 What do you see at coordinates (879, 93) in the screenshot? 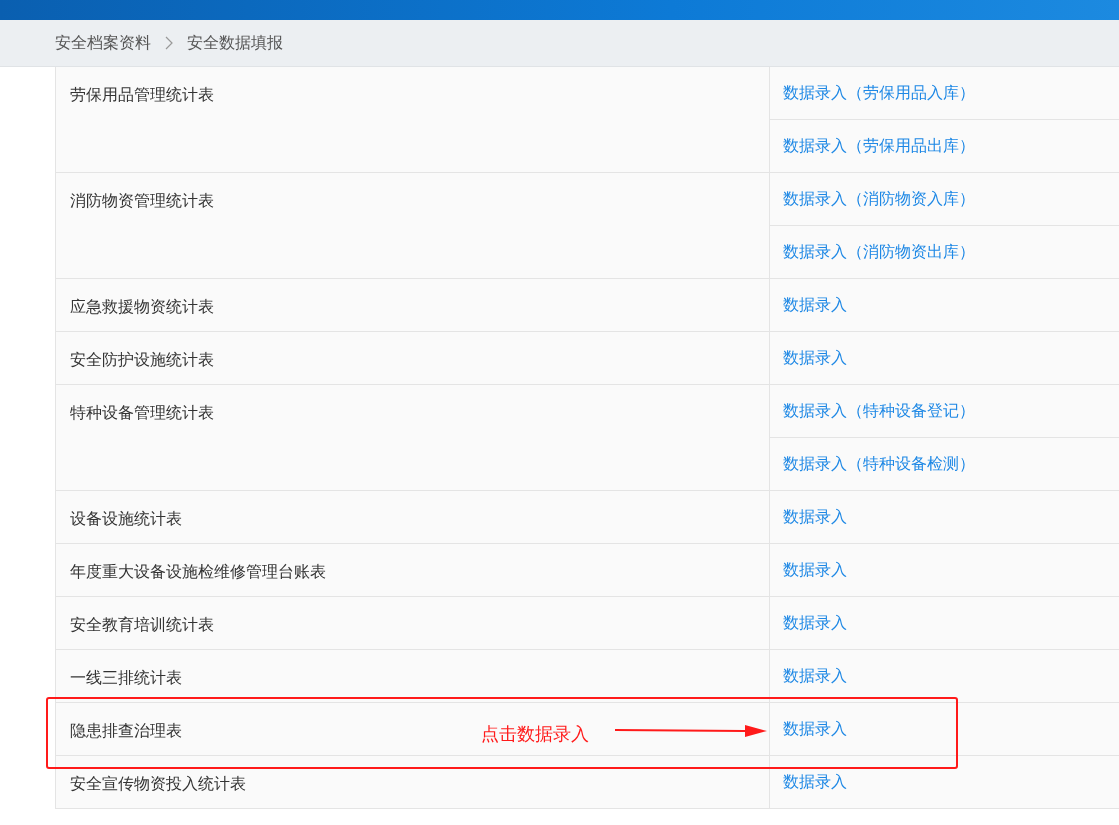
I see `data-entry-link: 数据录入（劳保用品入库）` at bounding box center [879, 93].